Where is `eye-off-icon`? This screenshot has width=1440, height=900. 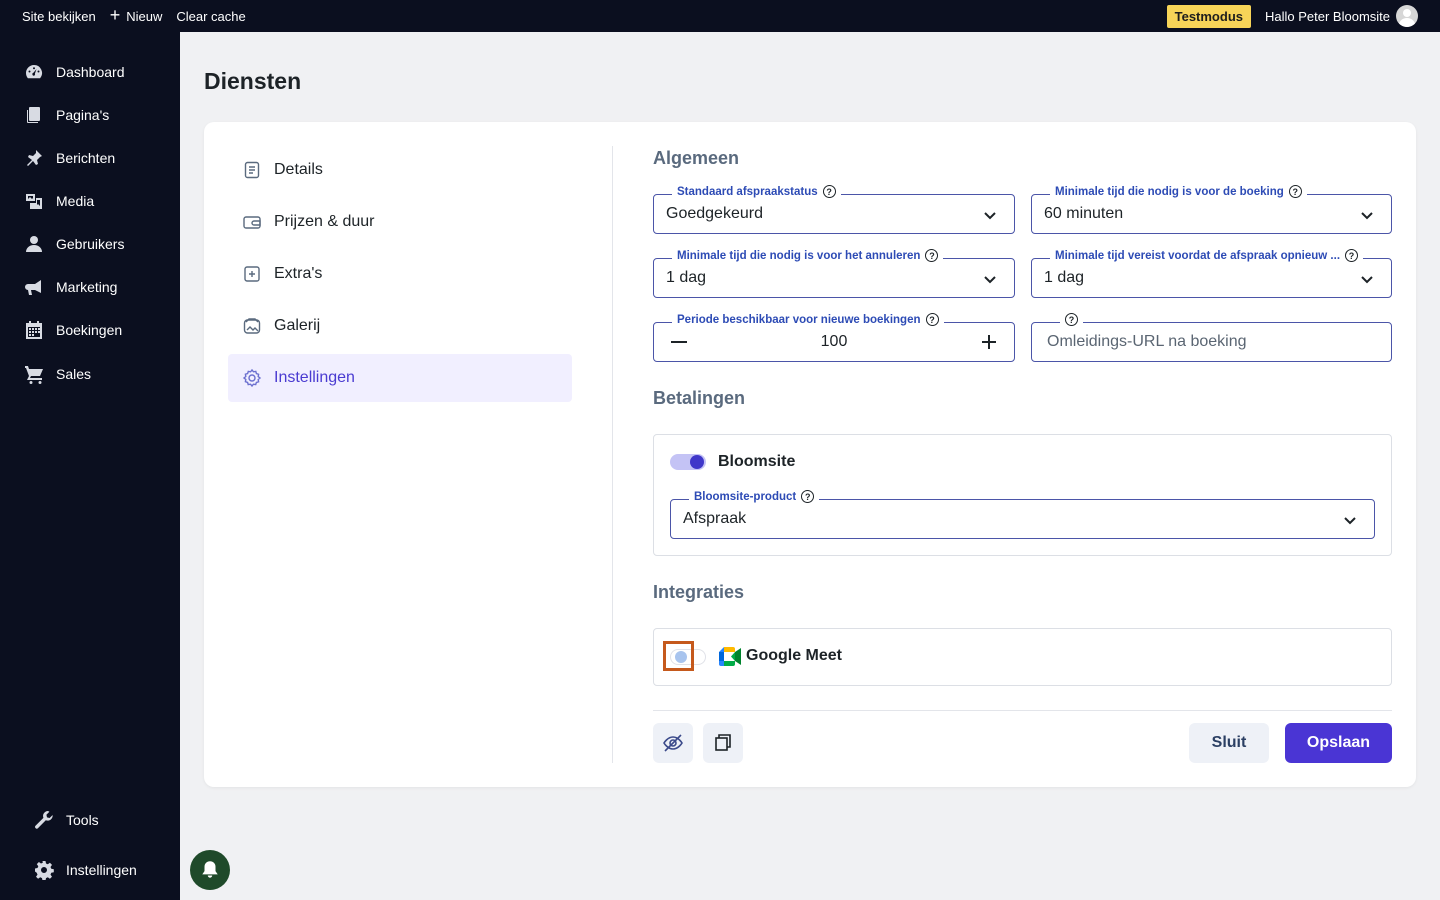
eye-off-icon is located at coordinates (673, 743).